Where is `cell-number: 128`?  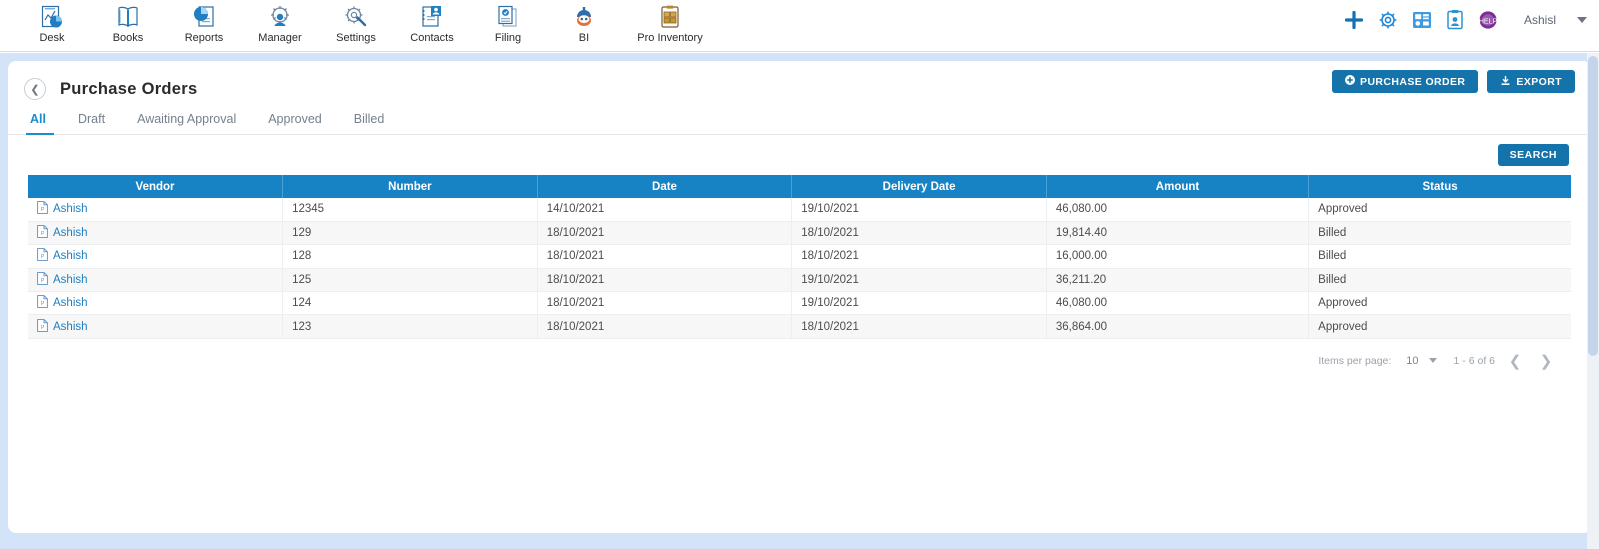
cell-number: 128 is located at coordinates (410, 256).